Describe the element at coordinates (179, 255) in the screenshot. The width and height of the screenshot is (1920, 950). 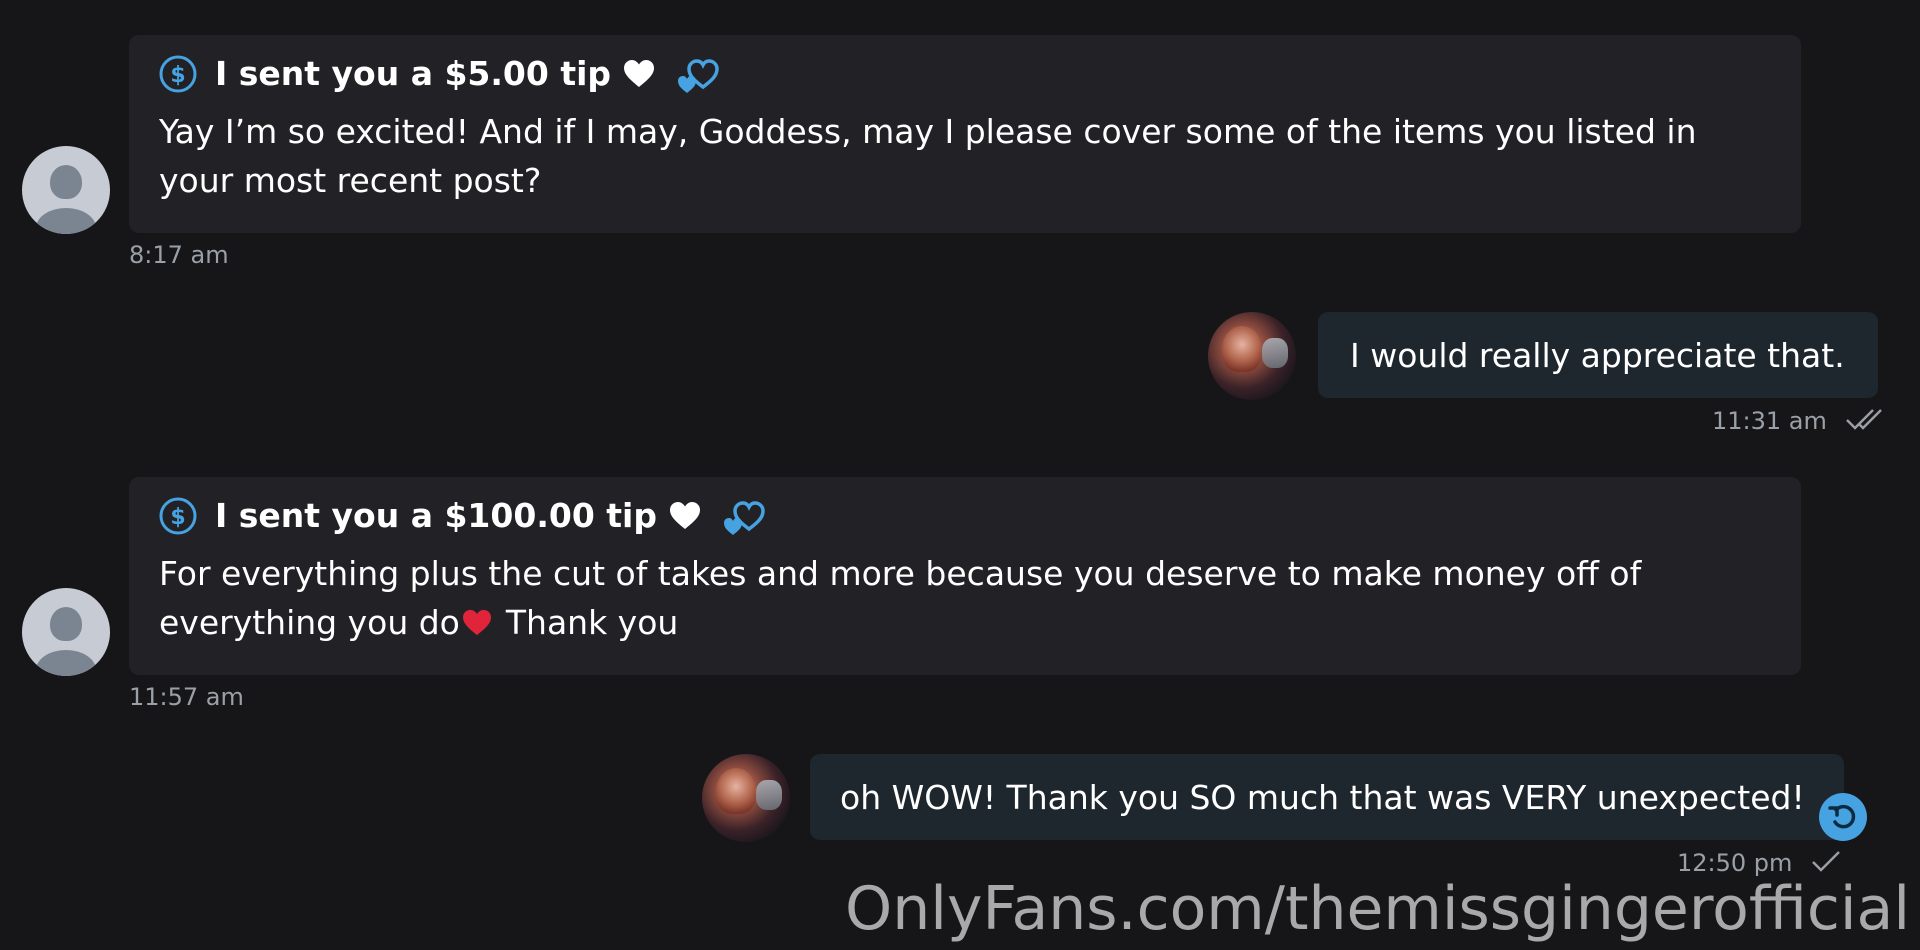
I see `message-timestamp: 8:17 am` at that location.